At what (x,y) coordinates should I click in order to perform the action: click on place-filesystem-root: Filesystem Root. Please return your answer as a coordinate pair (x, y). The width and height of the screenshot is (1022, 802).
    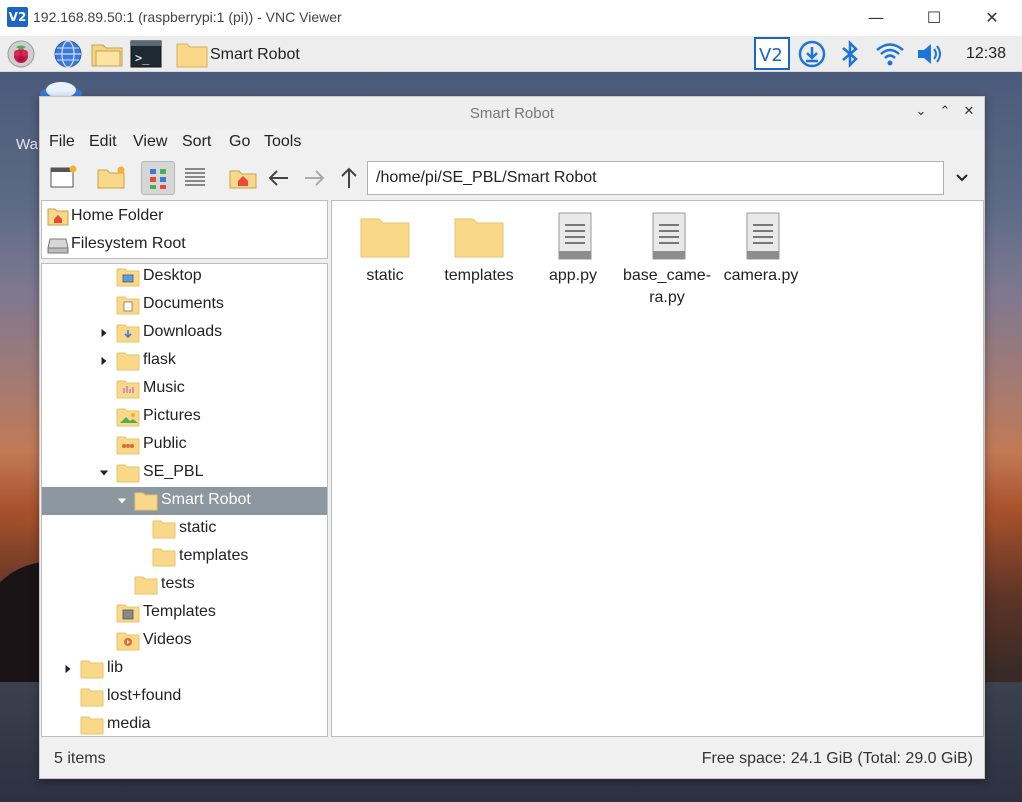
    Looking at the image, I should click on (184, 244).